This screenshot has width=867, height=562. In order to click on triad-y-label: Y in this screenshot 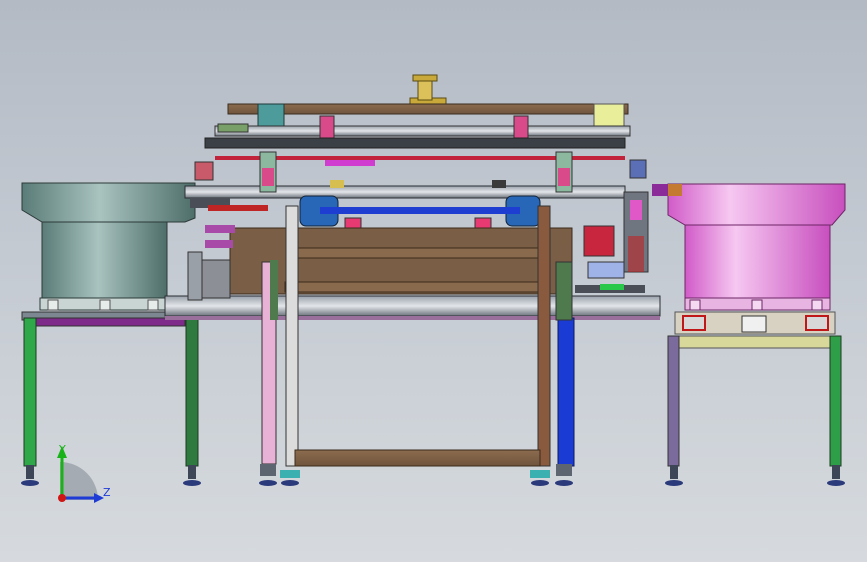, I will do `click(62, 449)`.